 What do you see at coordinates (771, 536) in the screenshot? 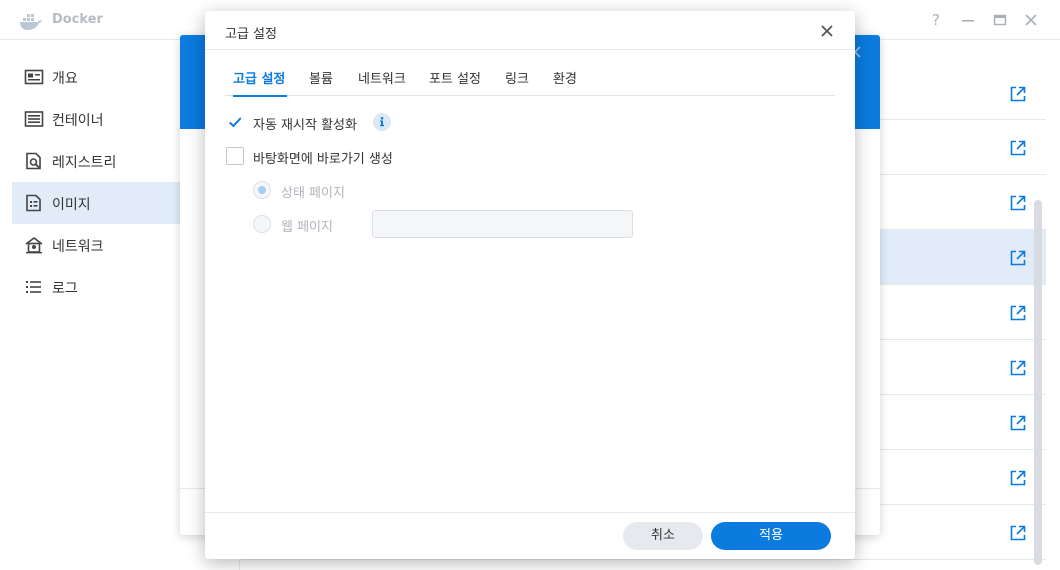
I see `apply-button: 적용` at bounding box center [771, 536].